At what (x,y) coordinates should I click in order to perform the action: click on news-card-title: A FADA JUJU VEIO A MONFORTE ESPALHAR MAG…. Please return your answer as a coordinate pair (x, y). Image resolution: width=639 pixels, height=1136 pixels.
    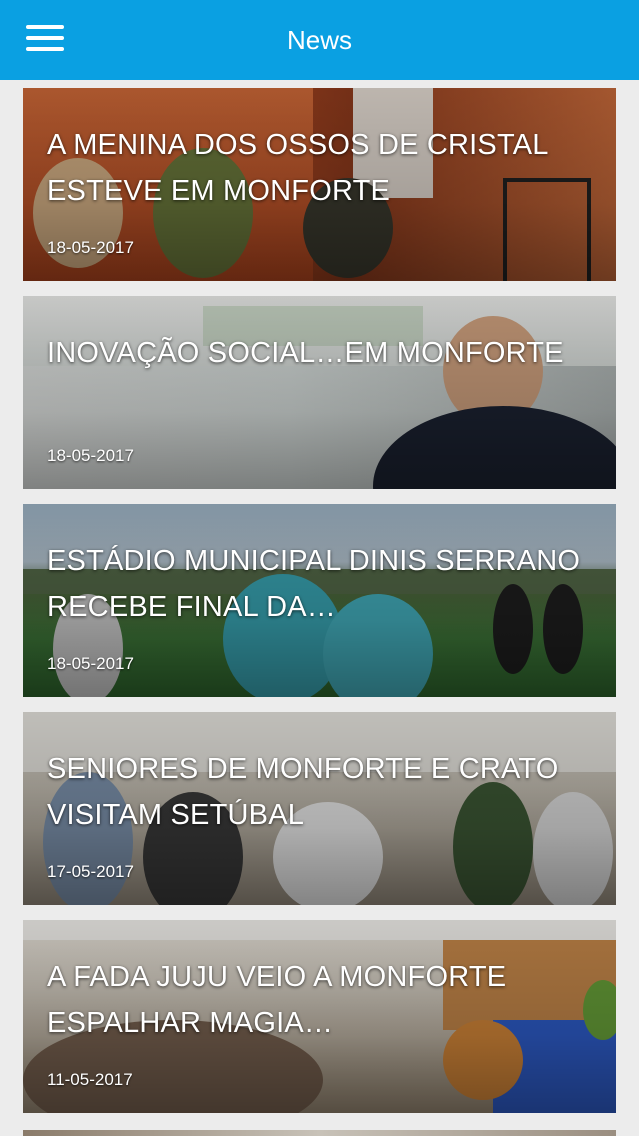
    Looking at the image, I should click on (277, 1000).